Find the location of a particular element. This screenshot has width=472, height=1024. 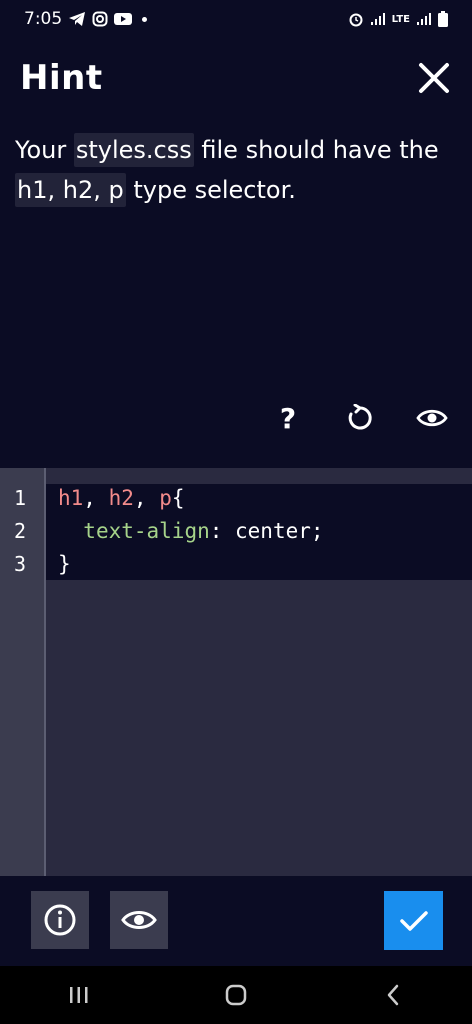

info-icon is located at coordinates (60, 920).